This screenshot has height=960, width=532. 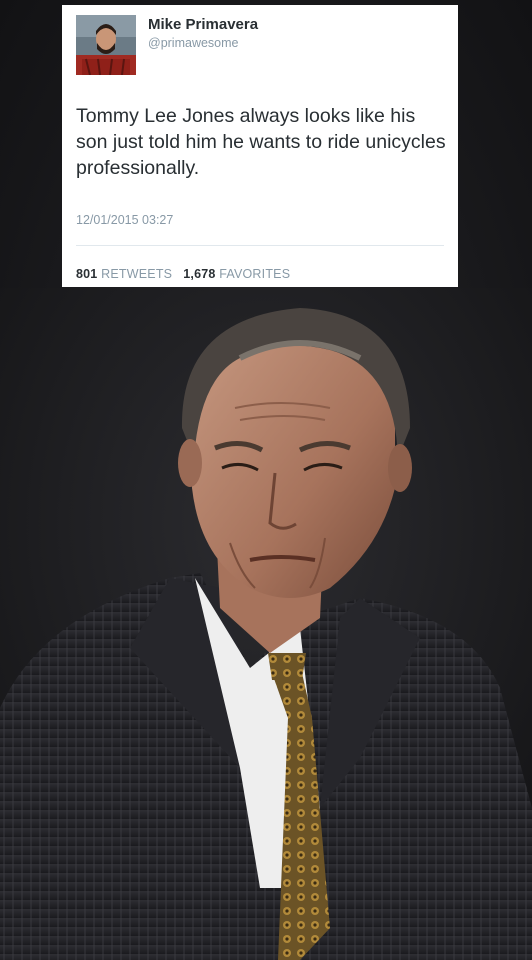 I want to click on avatar, so click(x=106, y=45).